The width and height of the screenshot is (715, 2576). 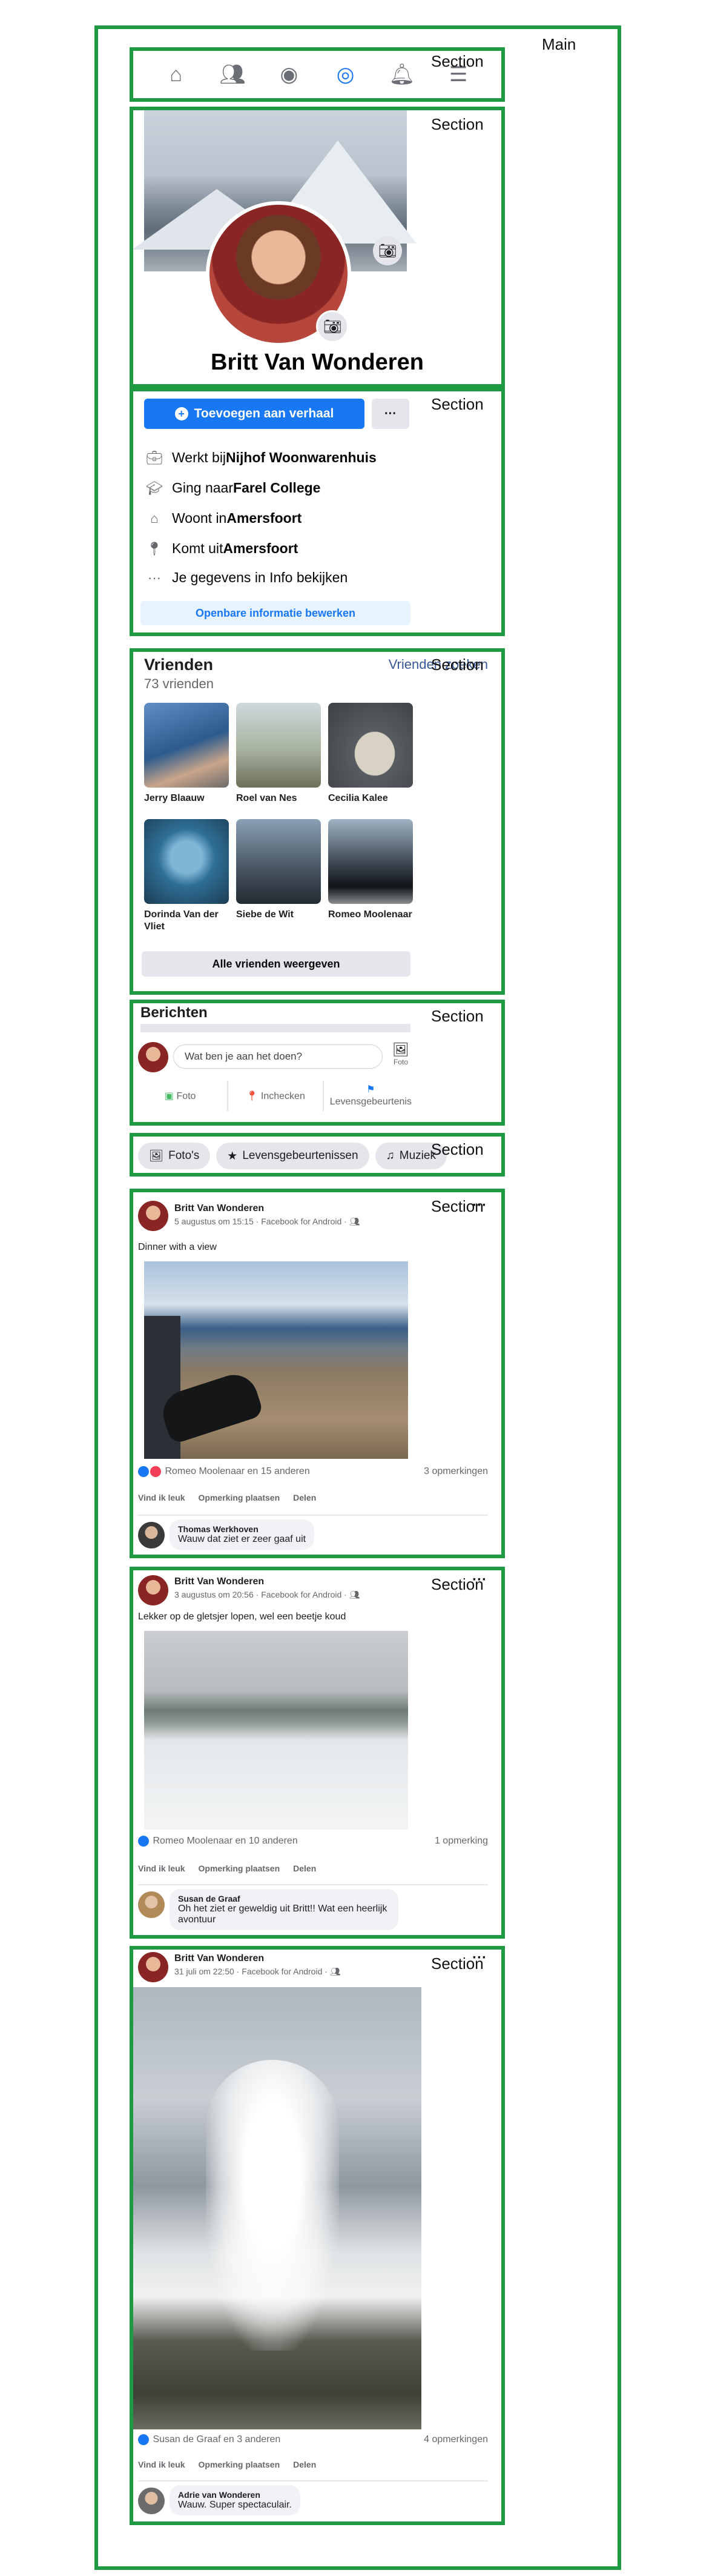 I want to click on filter-pills: 🖼︎ Foto's ★ Levensgebeurtenissen ♫ Muziek, so click(x=296, y=1156).